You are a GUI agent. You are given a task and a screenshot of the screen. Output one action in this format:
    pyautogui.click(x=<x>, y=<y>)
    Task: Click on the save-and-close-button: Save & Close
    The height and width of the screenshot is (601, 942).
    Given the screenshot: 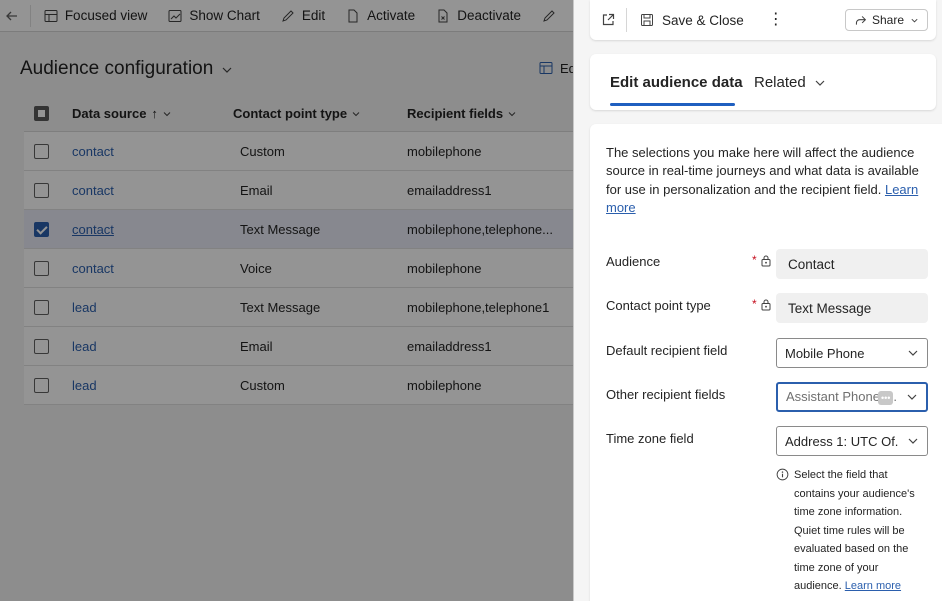 What is the action you would take?
    pyautogui.click(x=691, y=20)
    